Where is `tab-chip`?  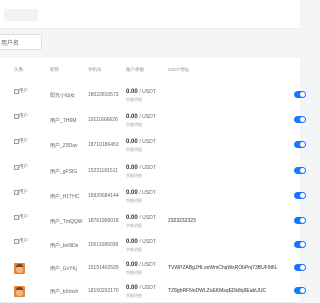
tab-chip is located at coordinates (21, 15).